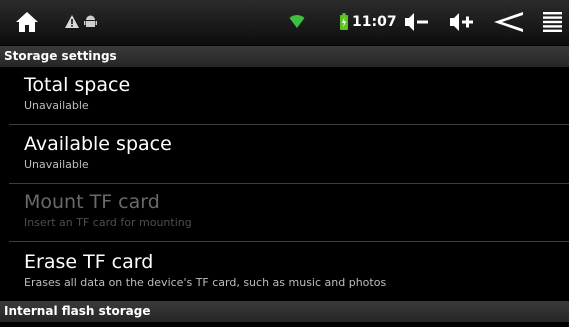 The image size is (569, 327). Describe the element at coordinates (284, 22) in the screenshot. I see `status-bar: 11:07` at that location.